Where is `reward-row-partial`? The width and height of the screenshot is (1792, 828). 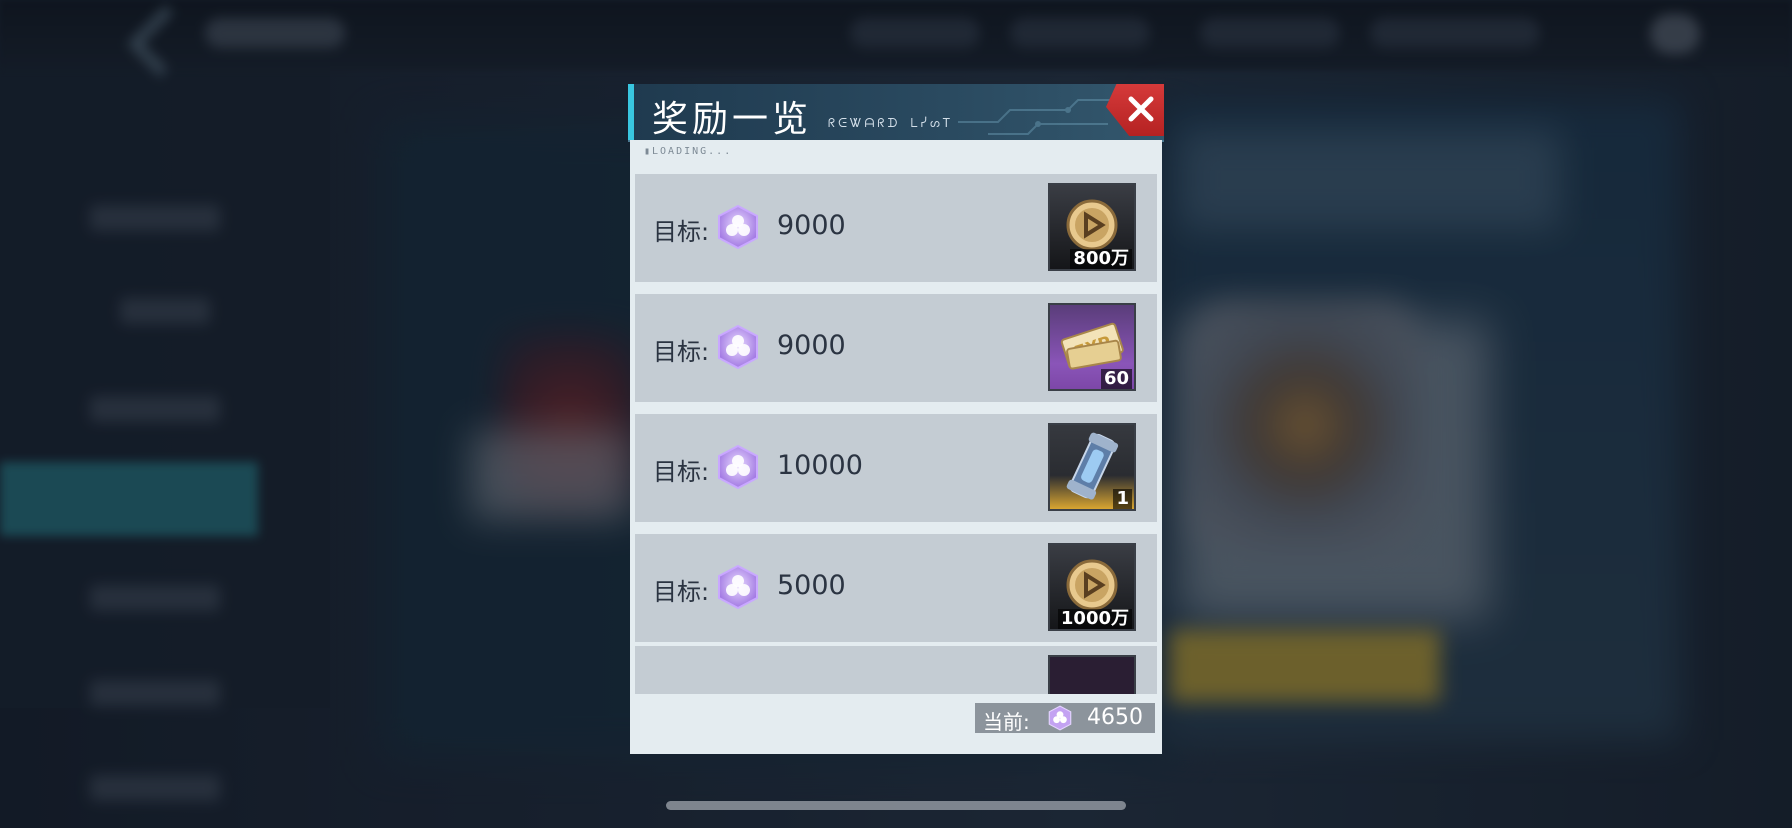 reward-row-partial is located at coordinates (896, 670).